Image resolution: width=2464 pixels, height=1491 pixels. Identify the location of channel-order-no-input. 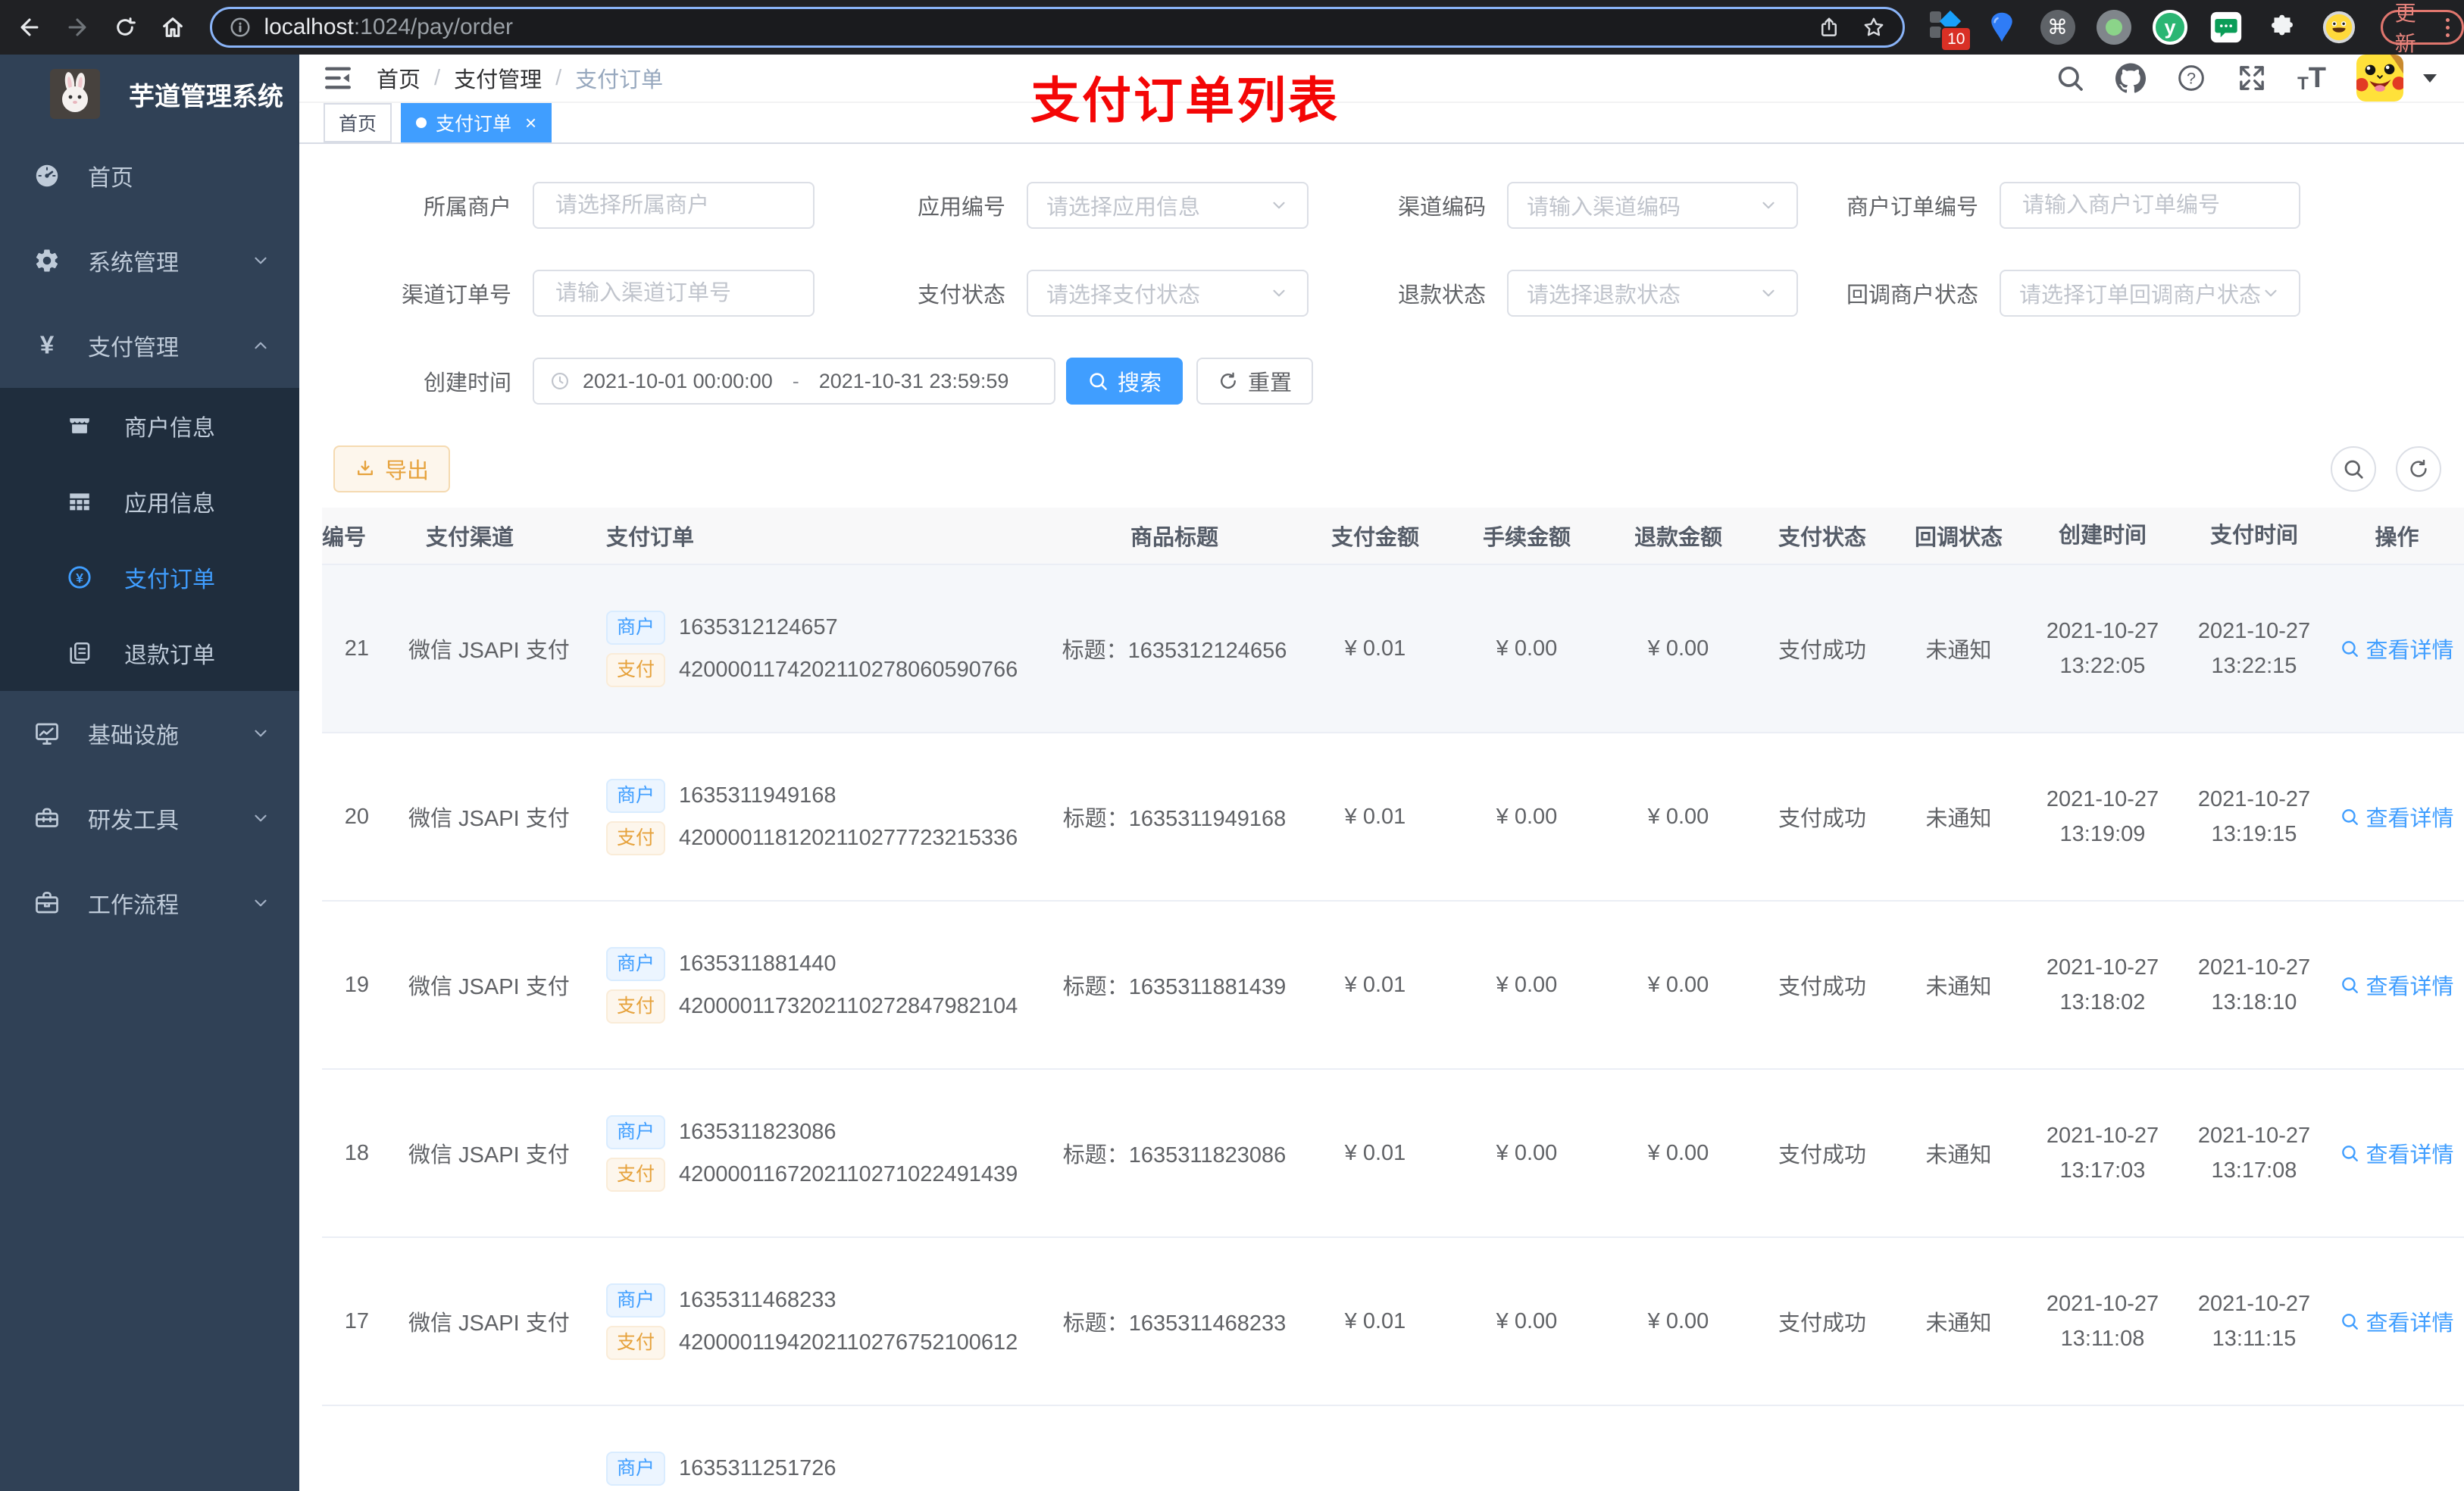
(674, 293).